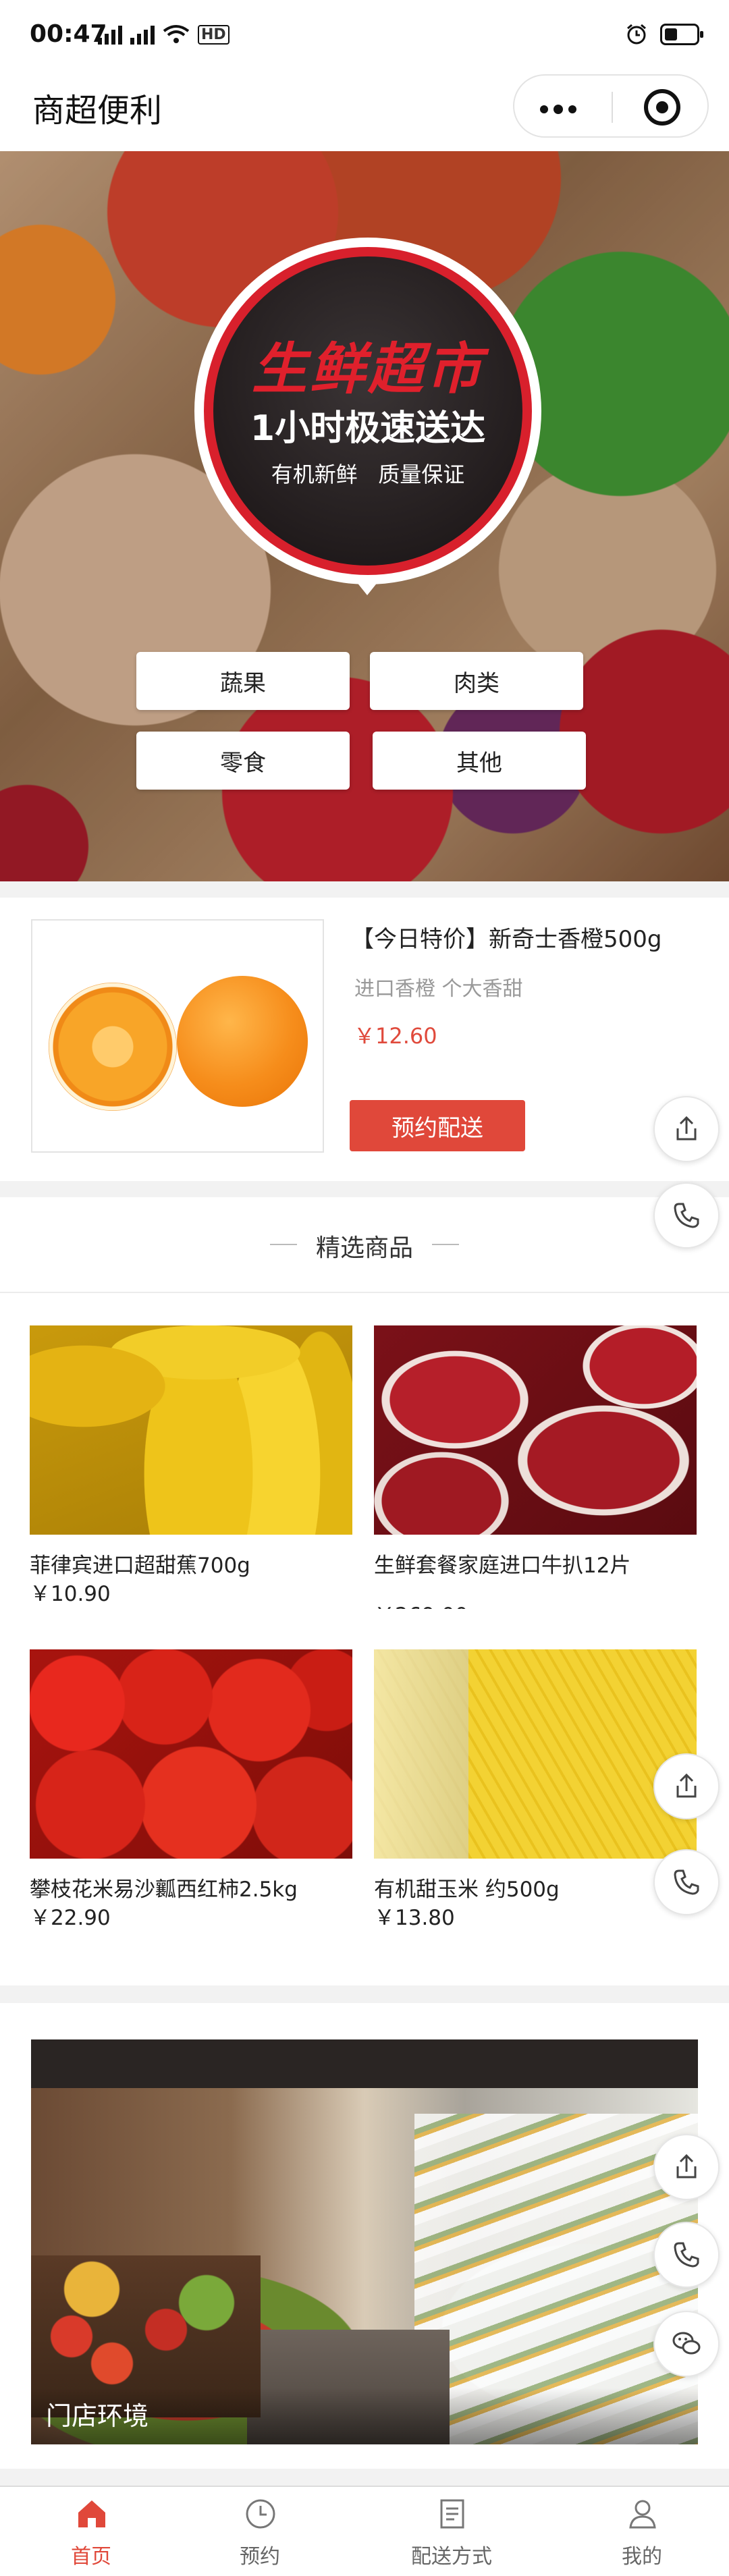 The height and width of the screenshot is (2576, 729). Describe the element at coordinates (506, 937) in the screenshot. I see `deal-title: 【今日特价】新奇士香橙500g` at that location.